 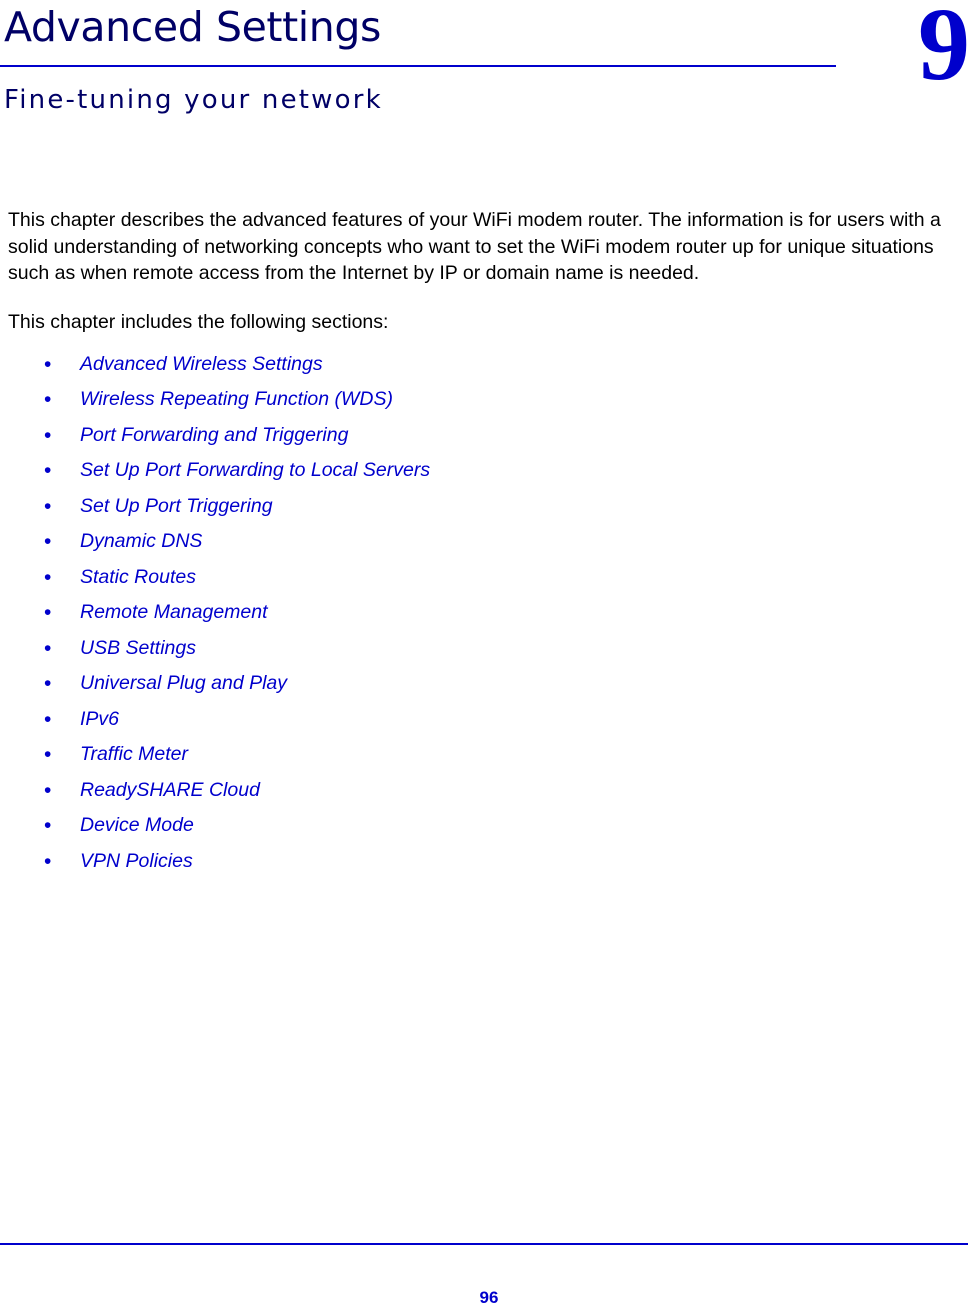 What do you see at coordinates (487, 684) in the screenshot?
I see `list-item: • Universal Plug and Play` at bounding box center [487, 684].